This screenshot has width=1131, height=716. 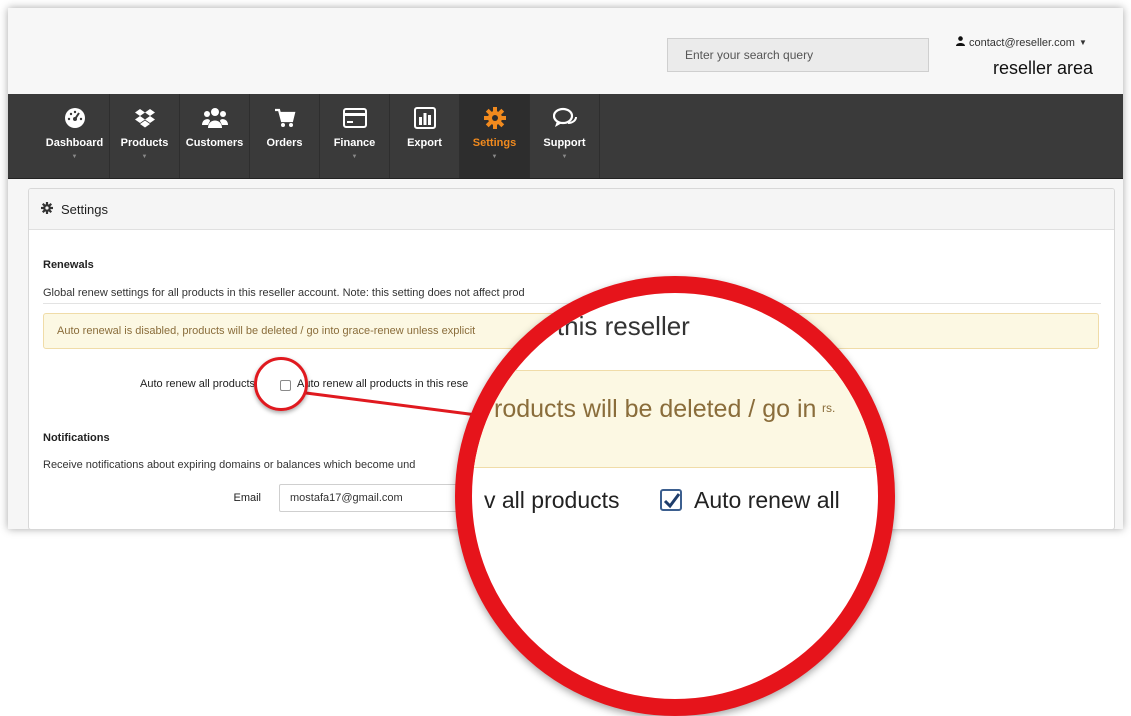 I want to click on highlight-ring, so click(x=281, y=384).